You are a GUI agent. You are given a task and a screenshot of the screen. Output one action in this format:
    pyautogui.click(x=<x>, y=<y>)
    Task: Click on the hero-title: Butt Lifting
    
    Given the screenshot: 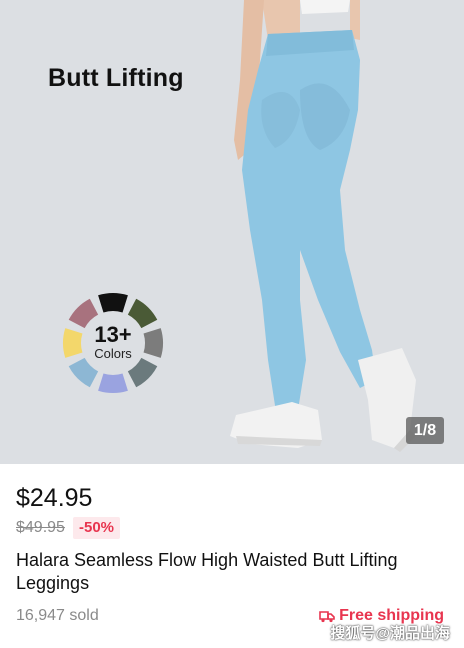 What is the action you would take?
    pyautogui.click(x=116, y=78)
    